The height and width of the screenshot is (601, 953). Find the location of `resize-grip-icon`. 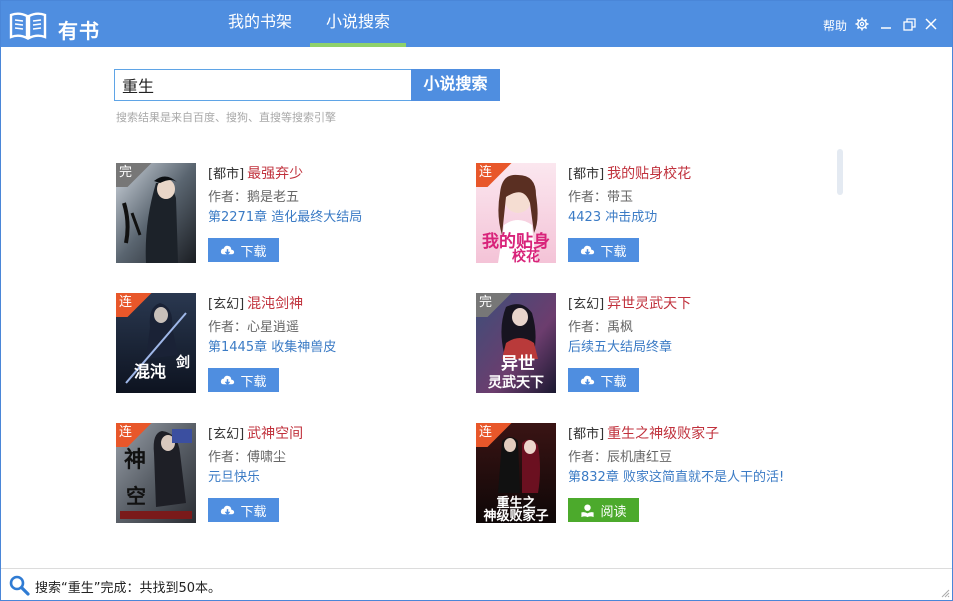

resize-grip-icon is located at coordinates (945, 593).